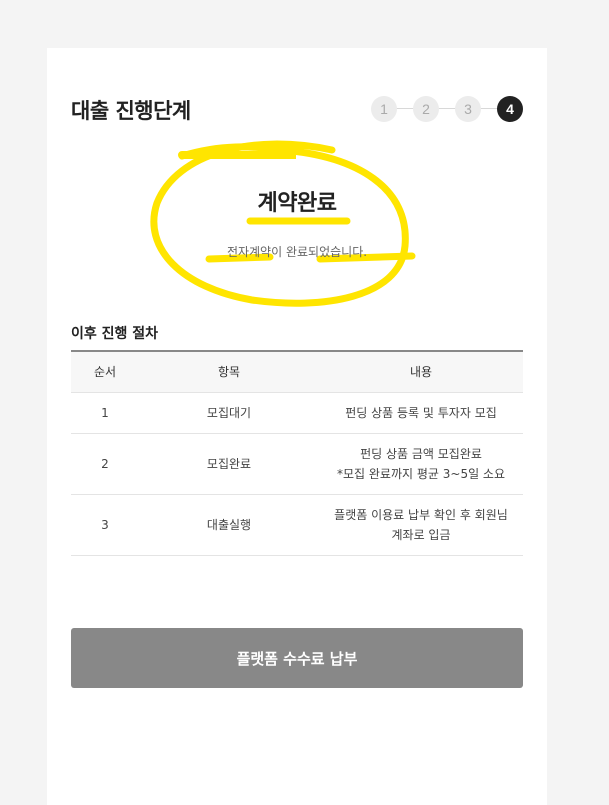  What do you see at coordinates (421, 534) in the screenshot?
I see `row-content-line: 계좌로 입금` at bounding box center [421, 534].